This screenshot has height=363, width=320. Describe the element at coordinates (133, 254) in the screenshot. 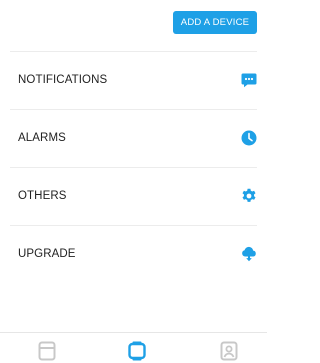

I see `menu-item-upgrade: UPGRADE` at that location.